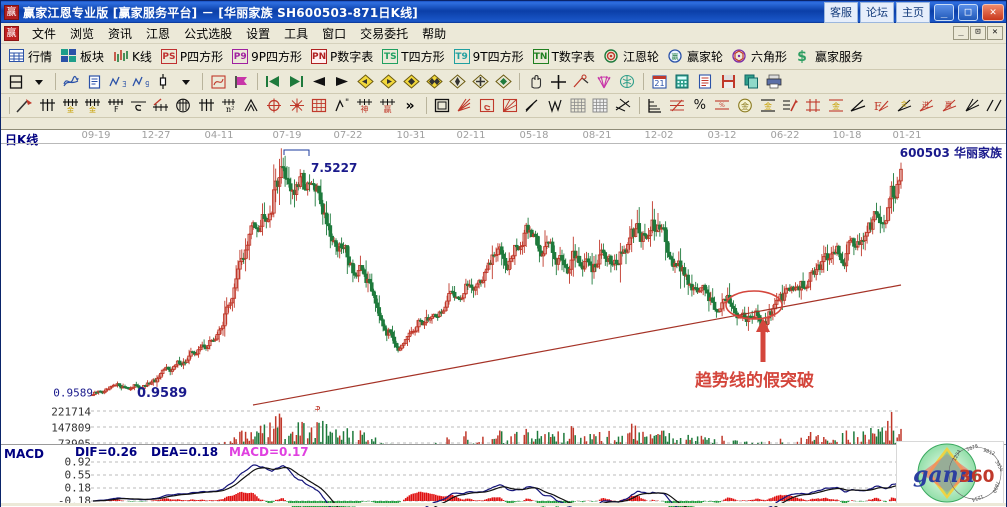 The height and width of the screenshot is (507, 1007). Describe the element at coordinates (623, 106) in the screenshot. I see `trend-lines-icon` at that location.